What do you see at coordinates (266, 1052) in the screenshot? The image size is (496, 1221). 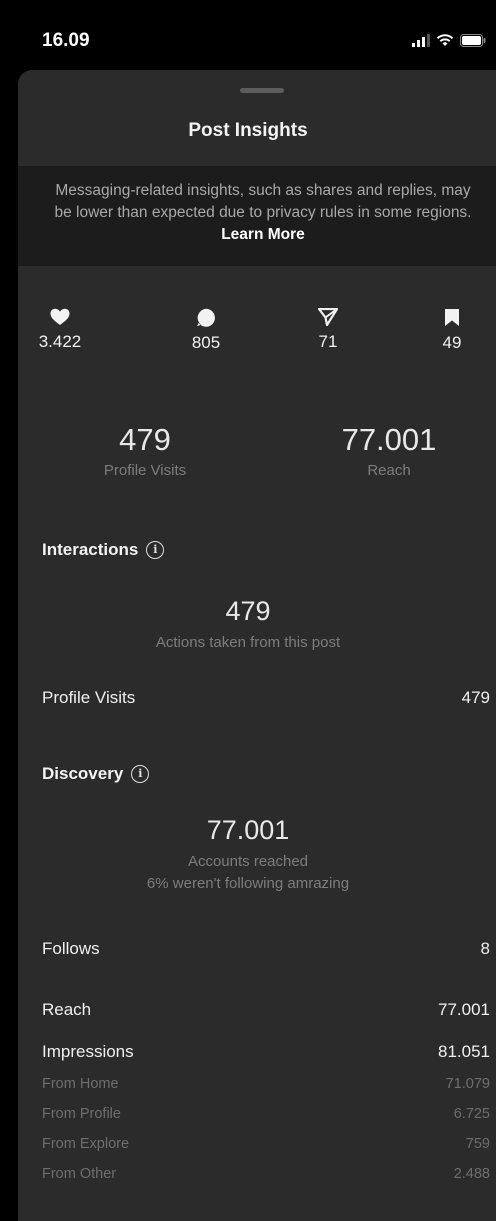 I see `impressions-row: Impressions 81.051` at bounding box center [266, 1052].